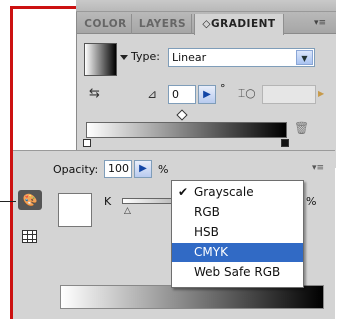  I want to click on tab-color: COLOR, so click(106, 24).